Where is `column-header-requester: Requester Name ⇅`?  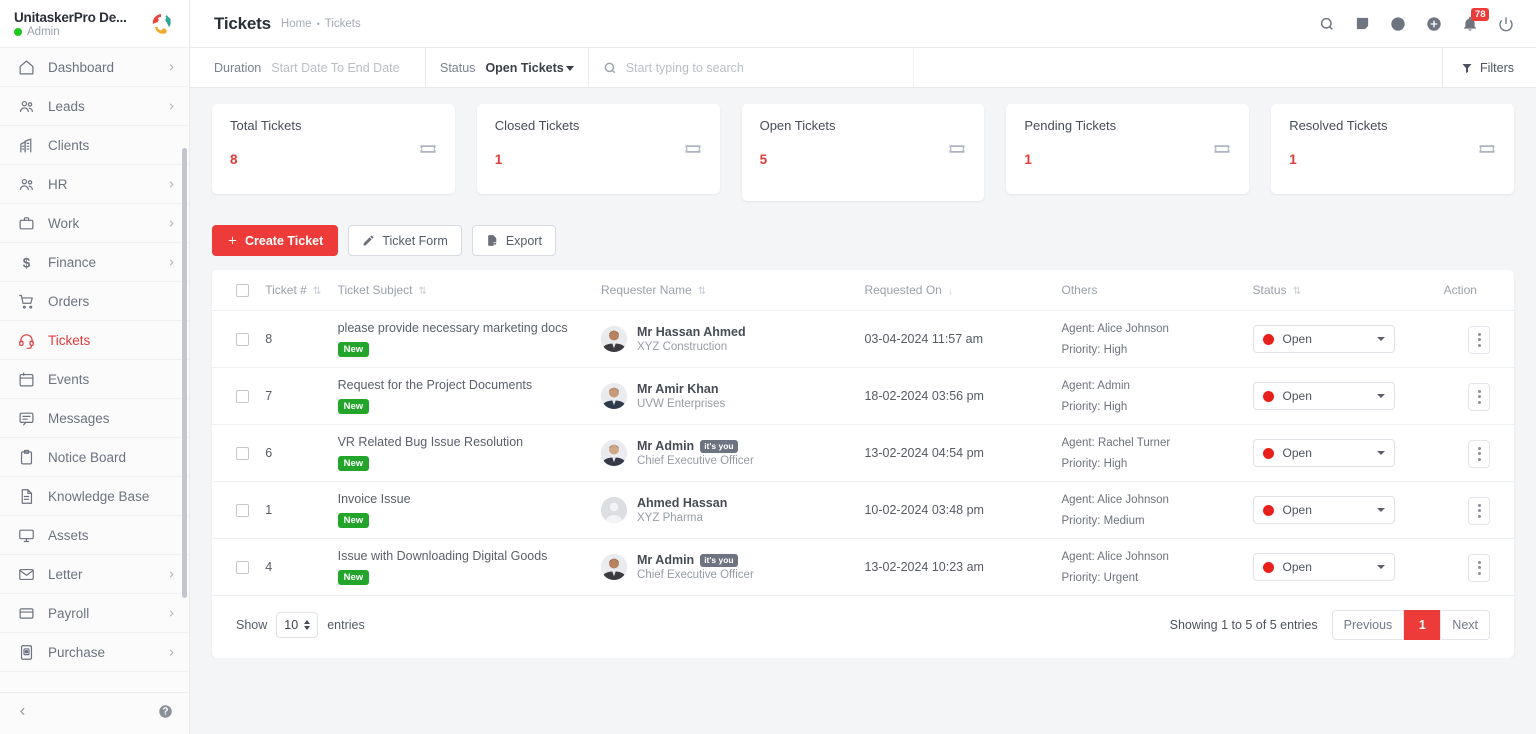 column-header-requester: Requester Name ⇅ is located at coordinates (725, 290).